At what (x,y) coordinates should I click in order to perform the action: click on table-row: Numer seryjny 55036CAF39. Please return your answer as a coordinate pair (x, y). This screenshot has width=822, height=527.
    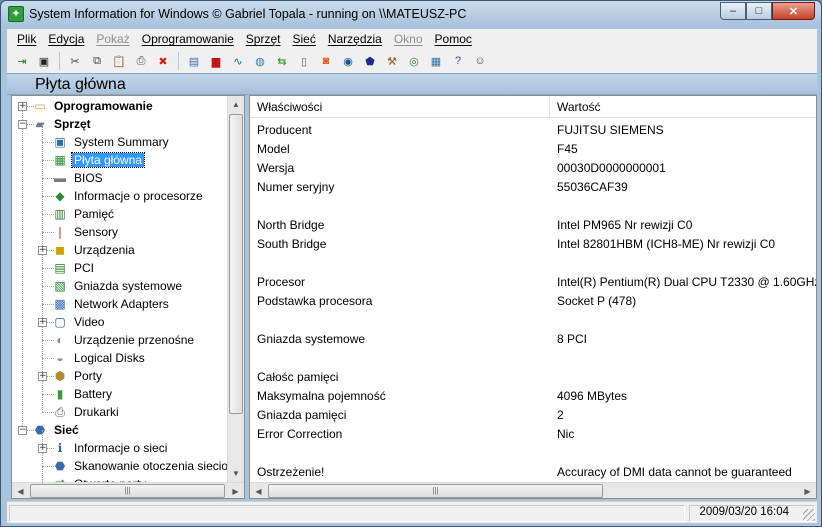
    Looking at the image, I should click on (533, 187).